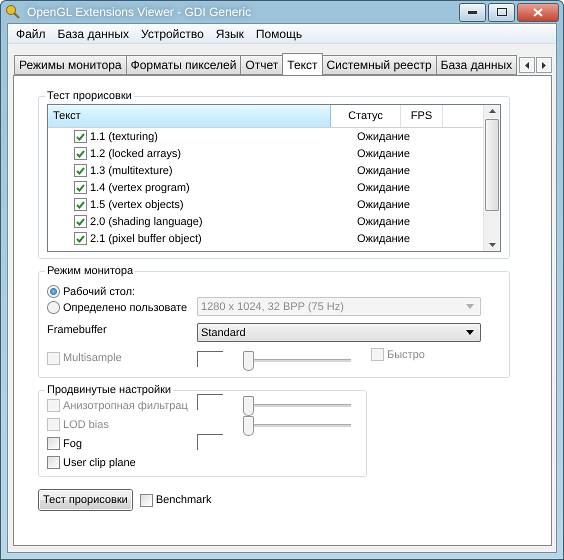 The image size is (564, 560). Describe the element at coordinates (279, 33) in the screenshot. I see `menu-item: Помощь` at that location.